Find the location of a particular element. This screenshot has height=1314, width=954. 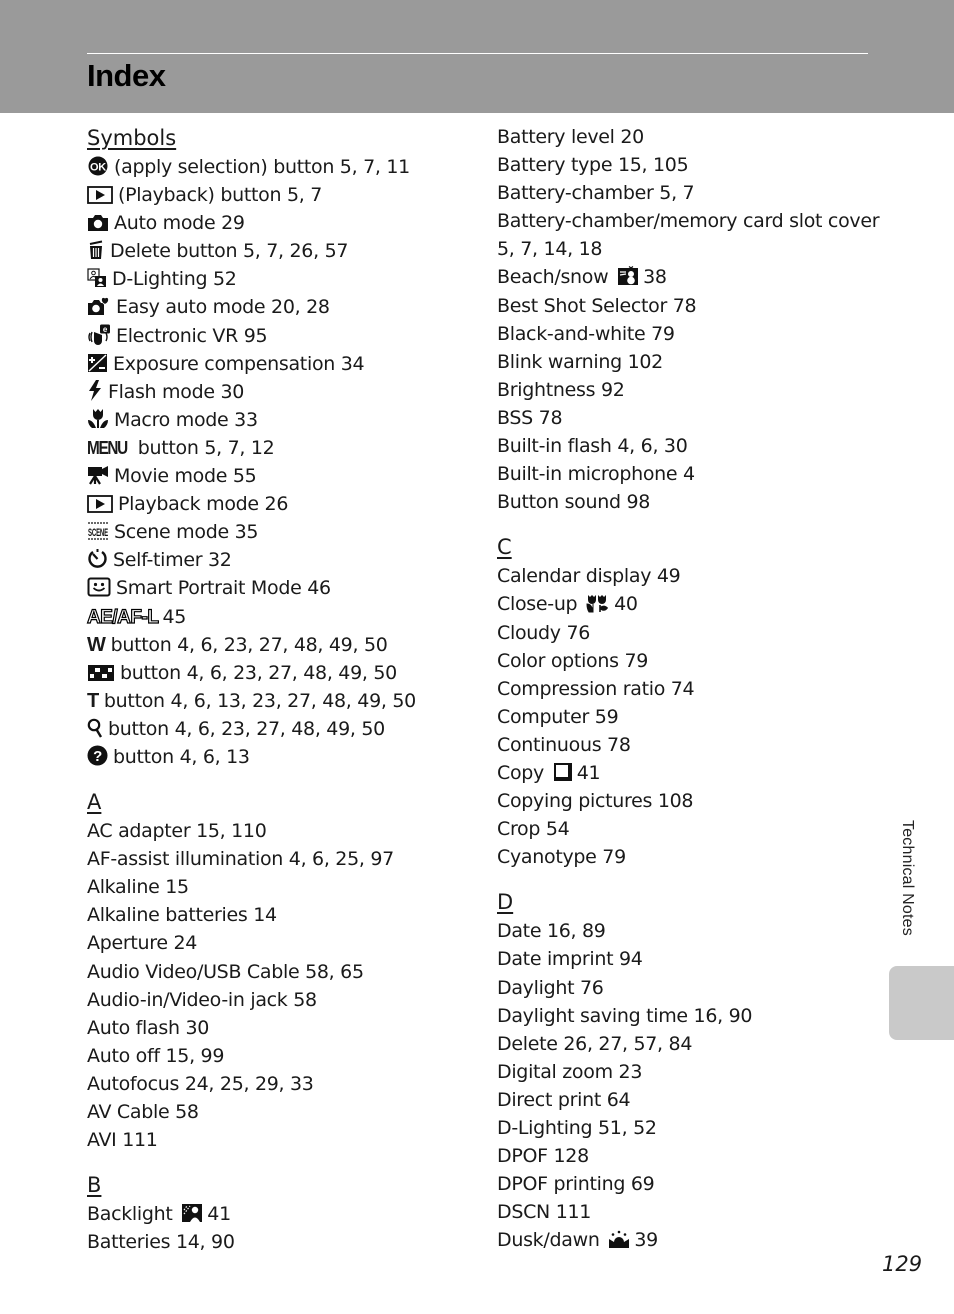

index-entry: Auto off 15, 99 is located at coordinates (282, 1056).